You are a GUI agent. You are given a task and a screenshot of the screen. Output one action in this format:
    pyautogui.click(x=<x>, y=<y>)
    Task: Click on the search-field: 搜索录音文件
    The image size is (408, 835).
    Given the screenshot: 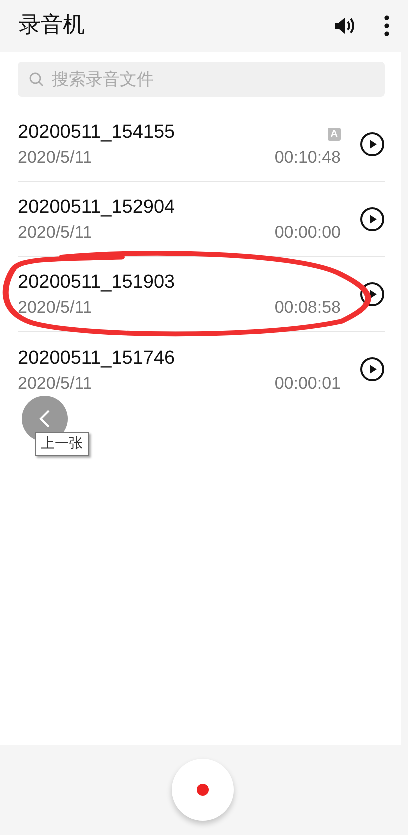 What is the action you would take?
    pyautogui.click(x=201, y=79)
    